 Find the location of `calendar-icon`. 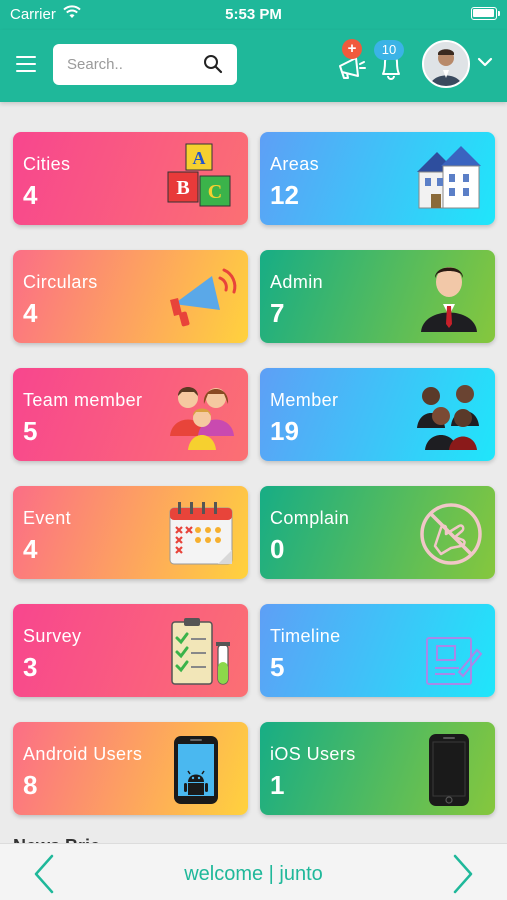

calendar-icon is located at coordinates (201, 533).